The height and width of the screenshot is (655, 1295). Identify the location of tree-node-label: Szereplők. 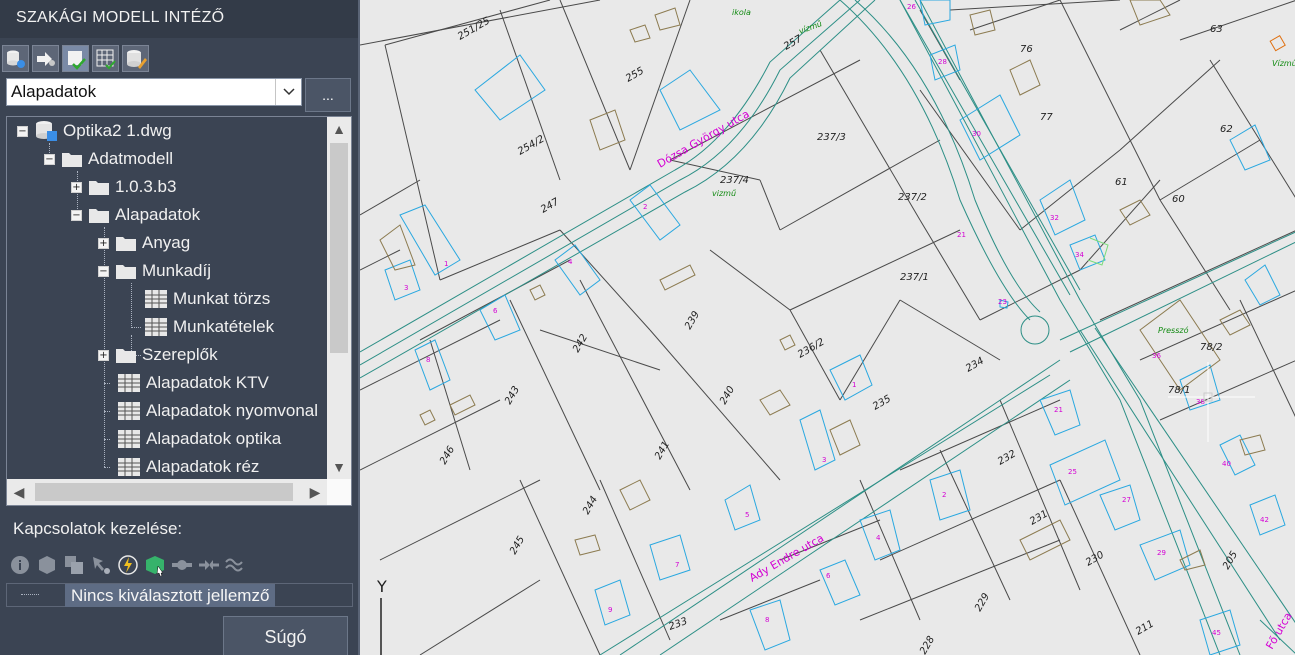
(180, 354).